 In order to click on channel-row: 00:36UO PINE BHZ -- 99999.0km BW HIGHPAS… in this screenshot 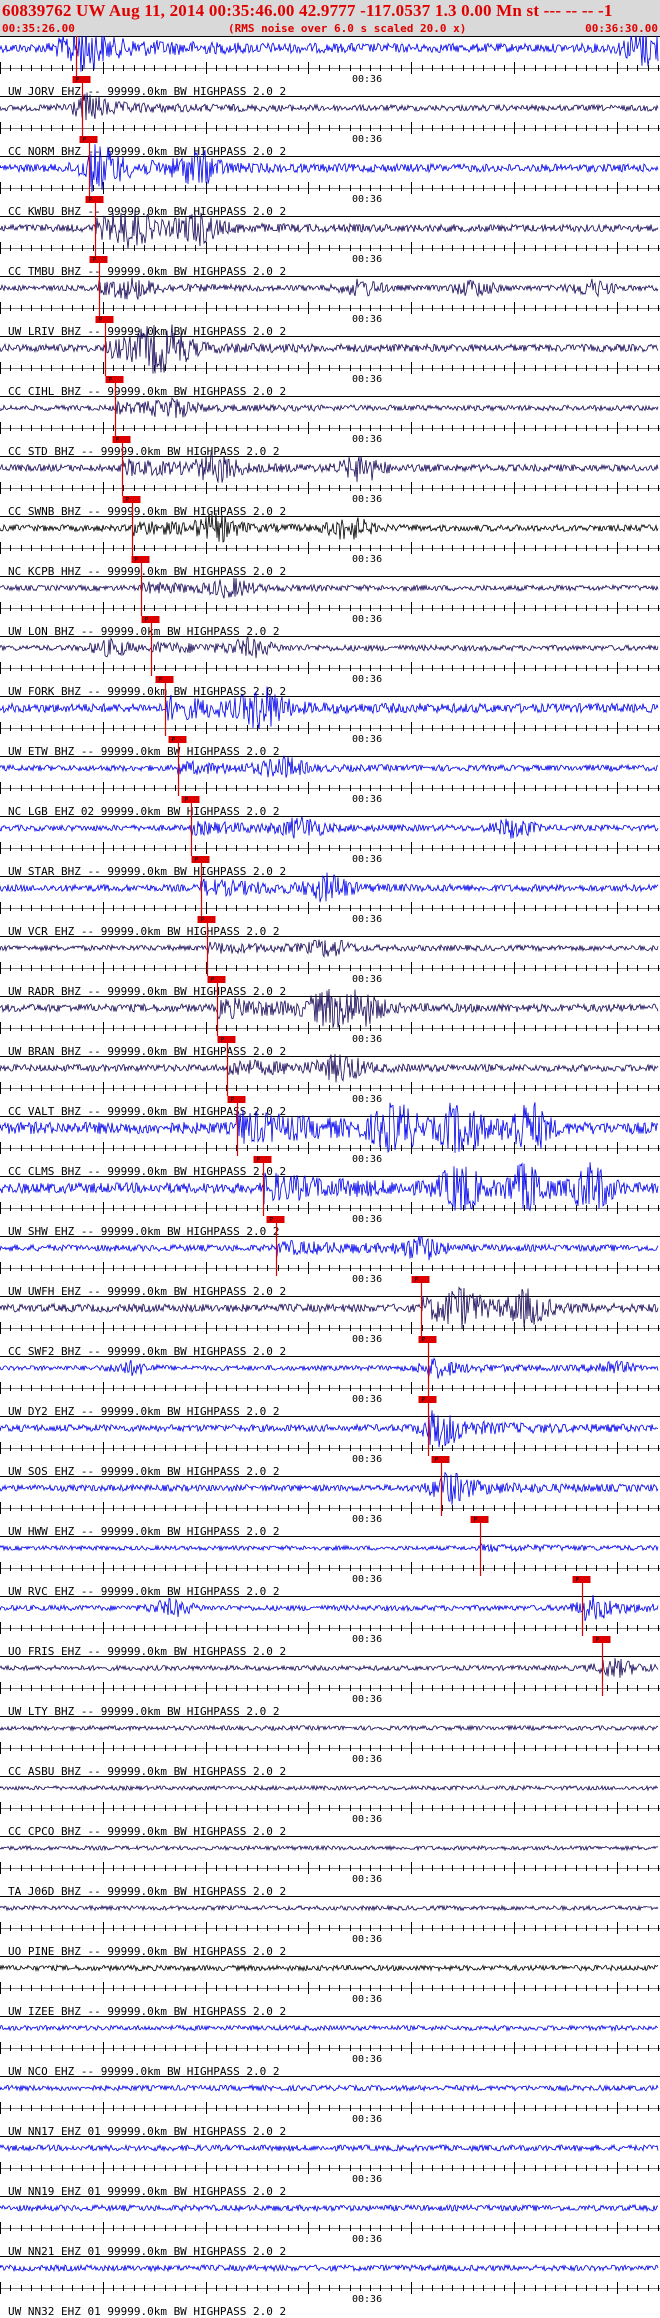, I will do `click(330, 1927)`.